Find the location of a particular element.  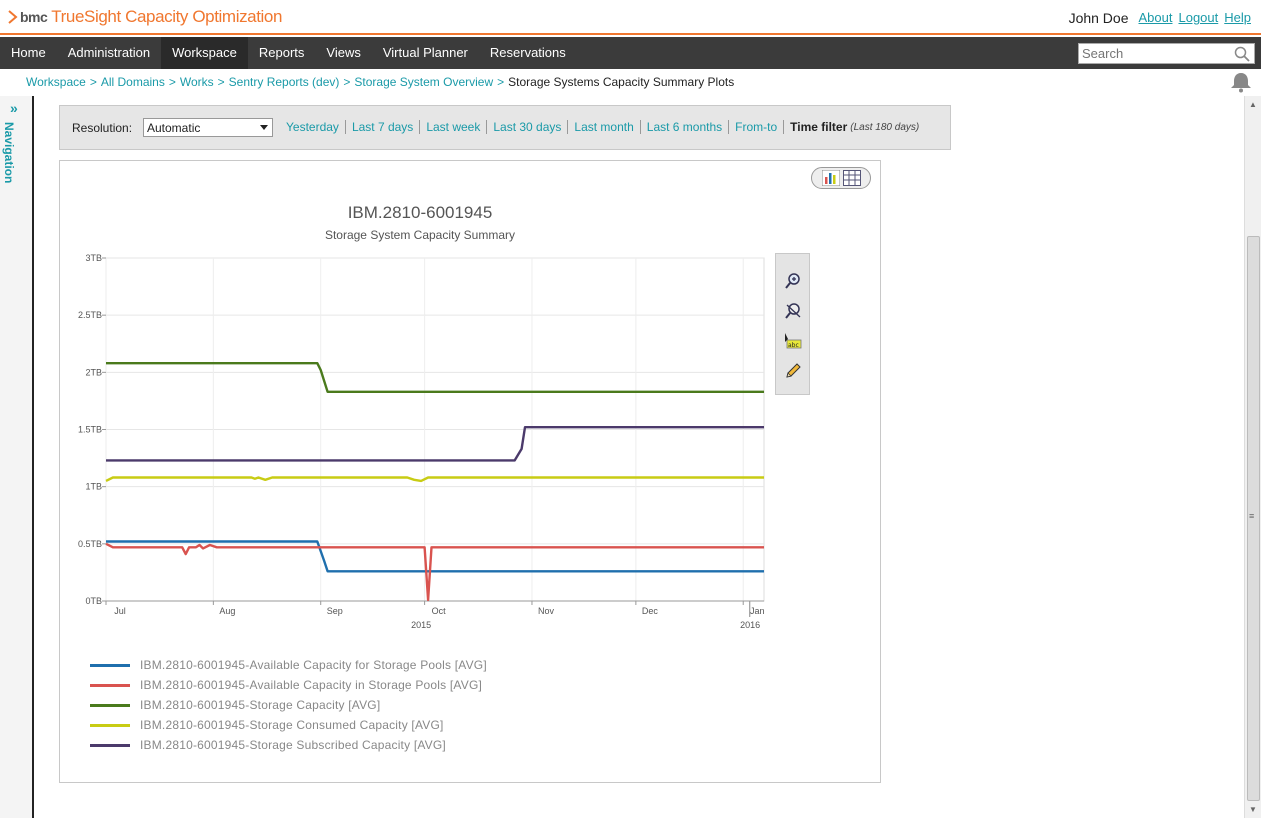

resolution-value: Automatic is located at coordinates (174, 128).